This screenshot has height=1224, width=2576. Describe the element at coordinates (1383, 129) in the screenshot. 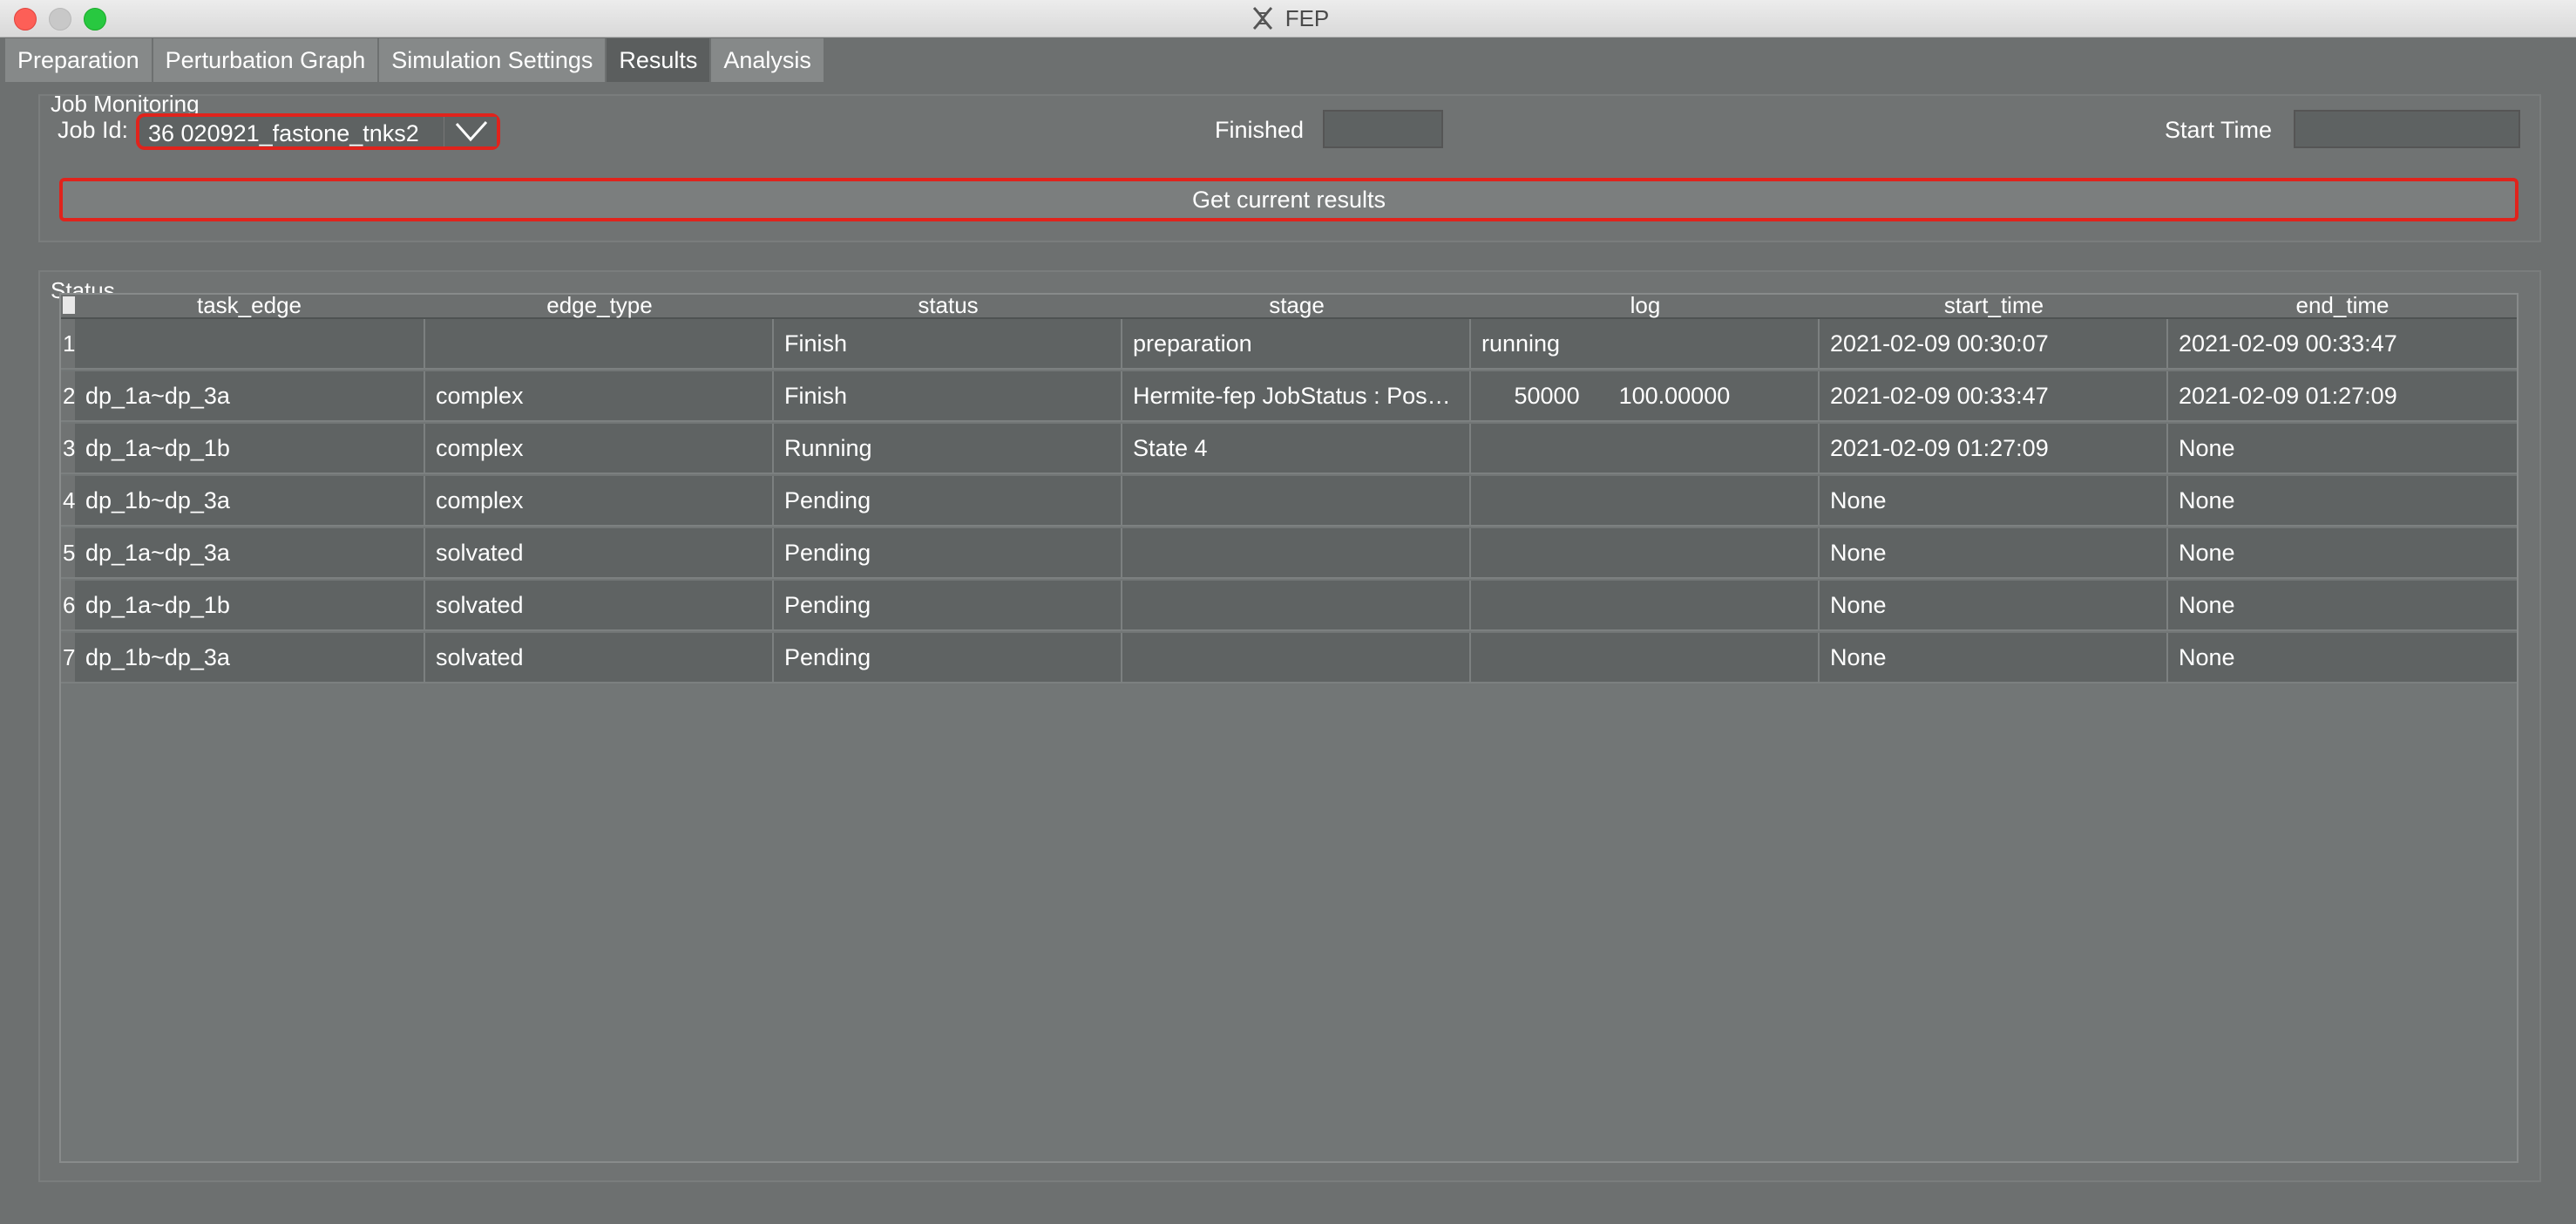

I see `finished-field` at that location.